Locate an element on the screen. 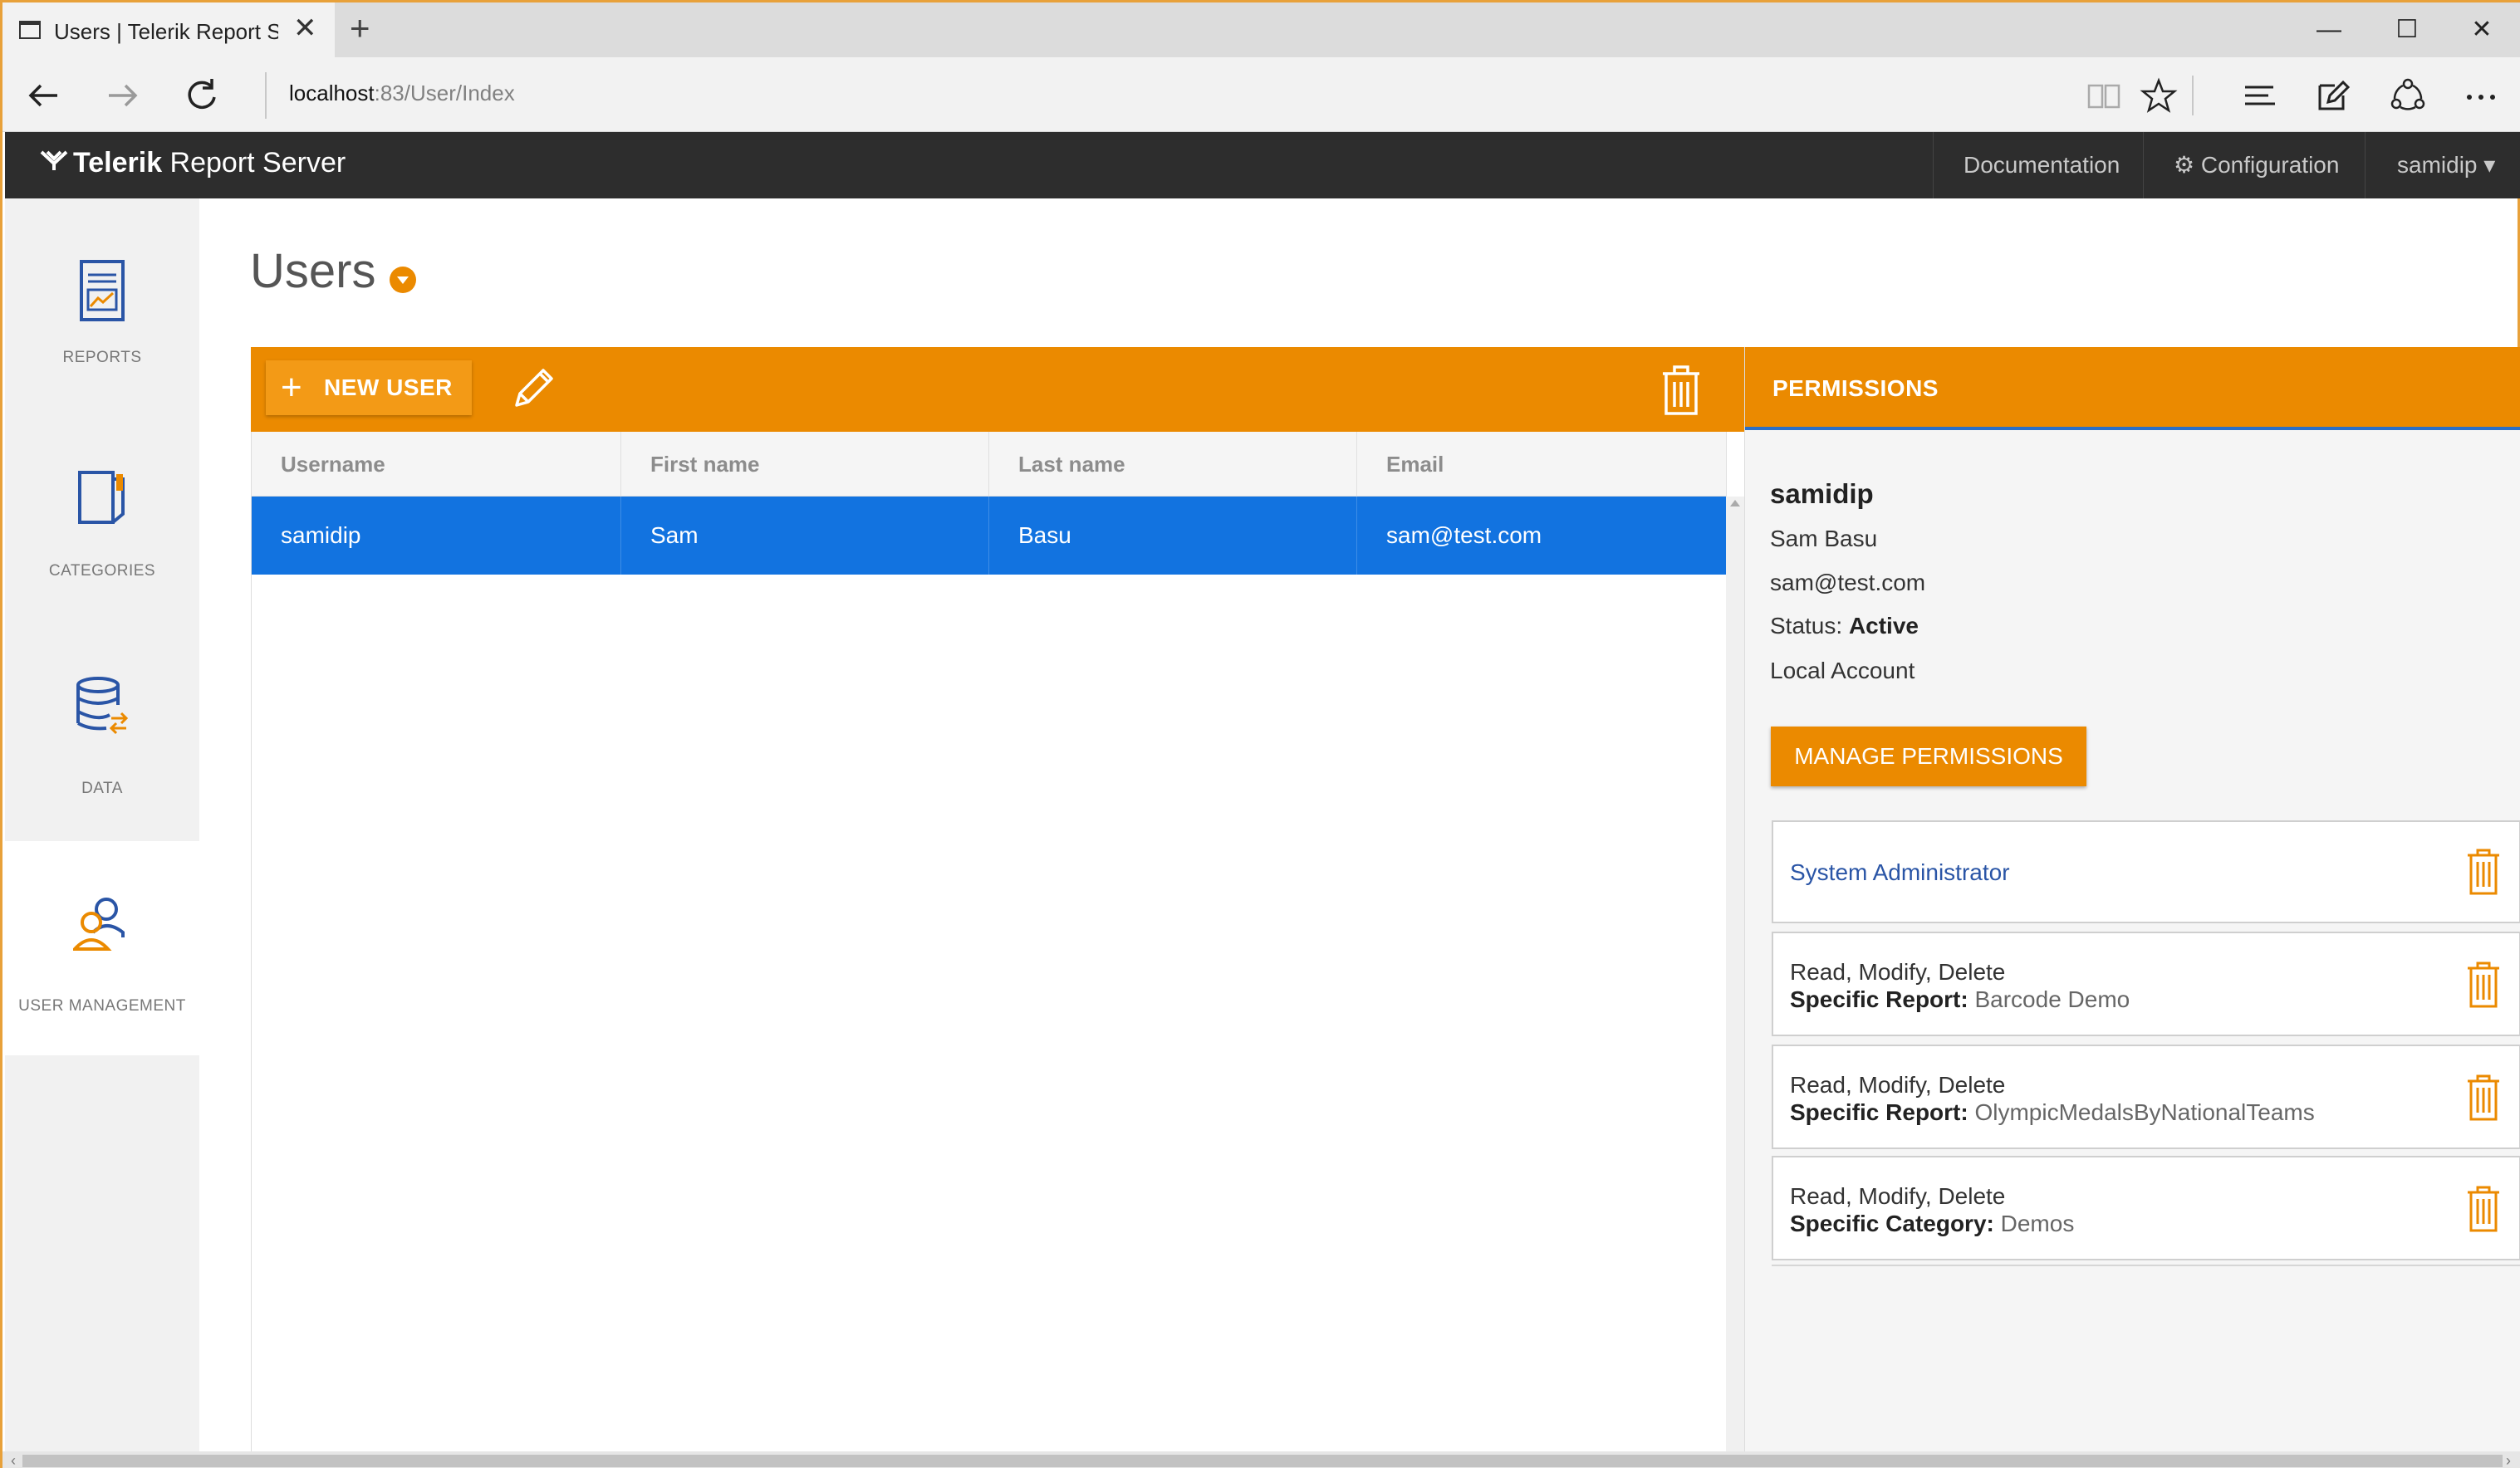  cell-first-name: Sam is located at coordinates (805, 536).